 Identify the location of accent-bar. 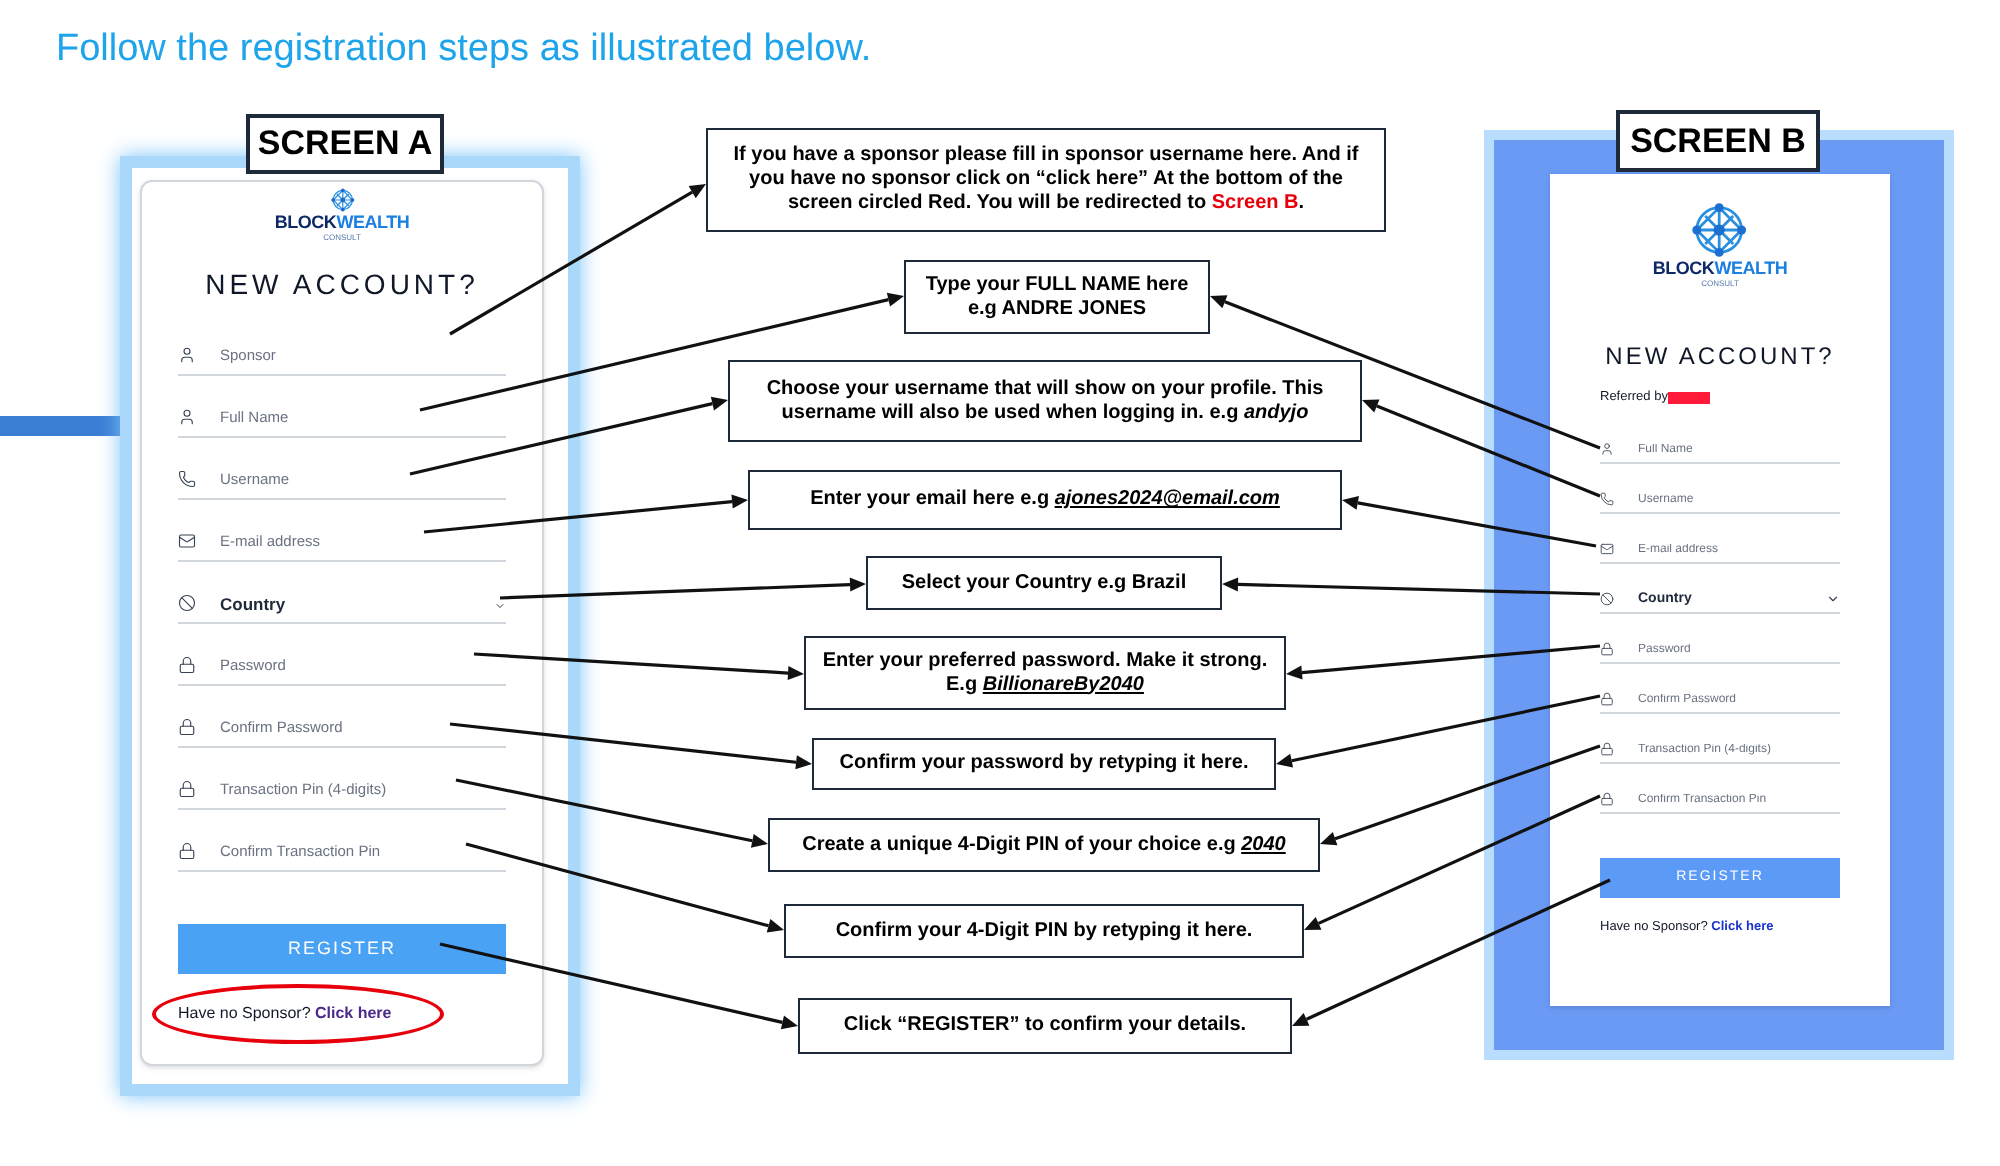
(60, 426).